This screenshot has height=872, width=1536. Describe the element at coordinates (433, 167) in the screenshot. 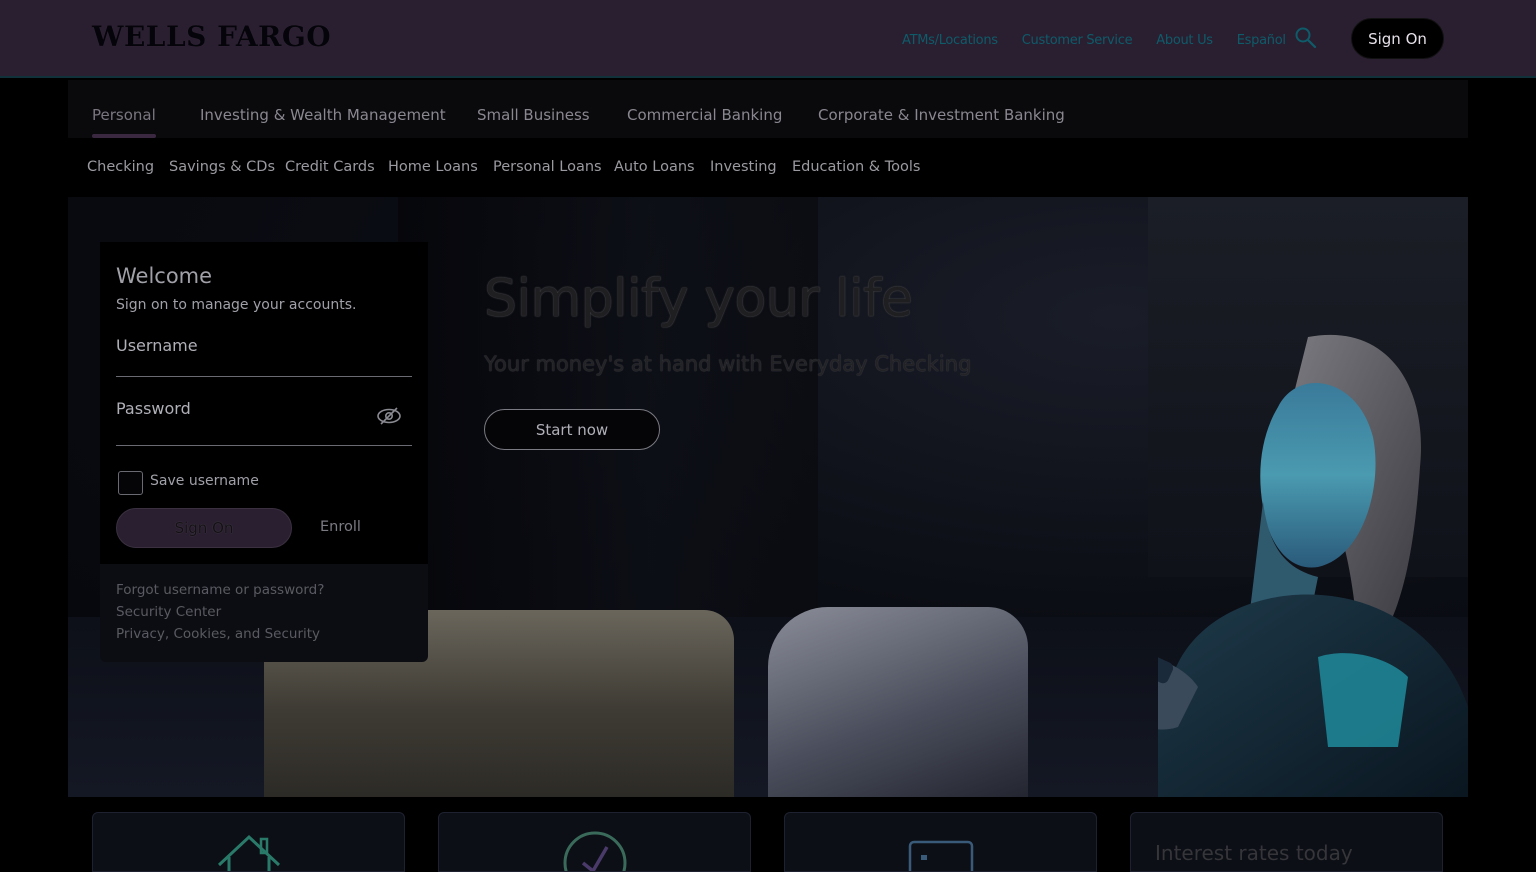

I see `subnav-home-loans: Home Loans` at that location.